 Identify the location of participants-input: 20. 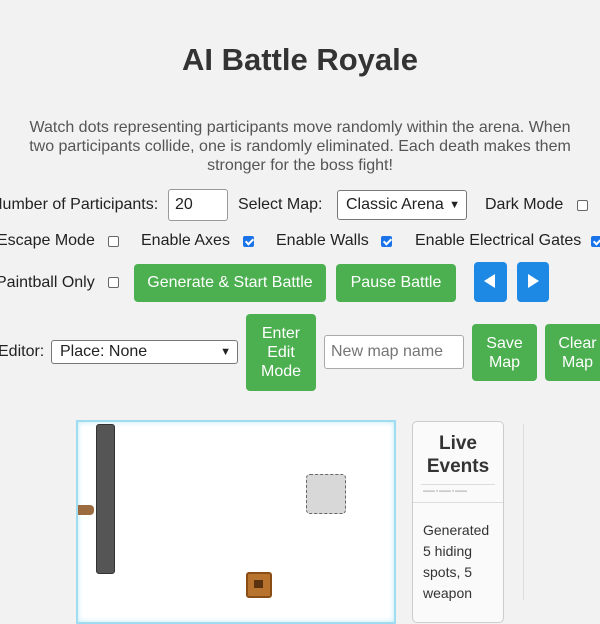
(198, 205).